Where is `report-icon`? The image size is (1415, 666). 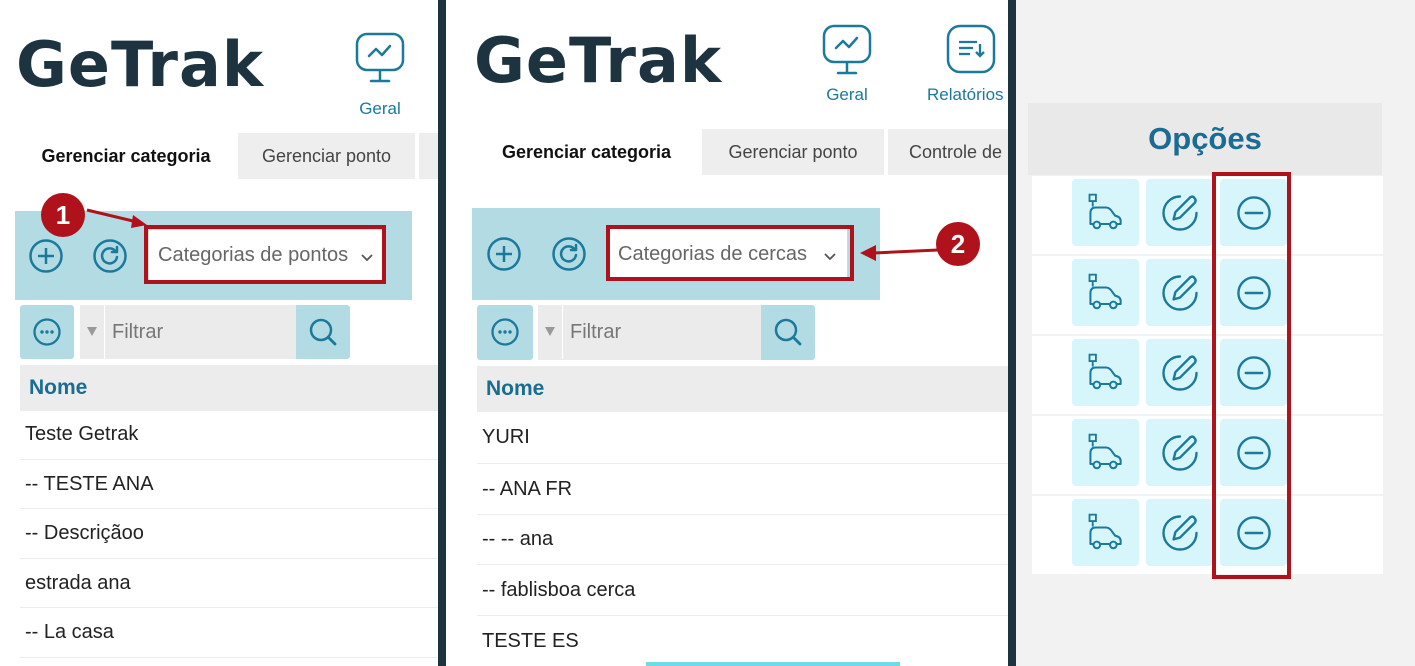 report-icon is located at coordinates (967, 51).